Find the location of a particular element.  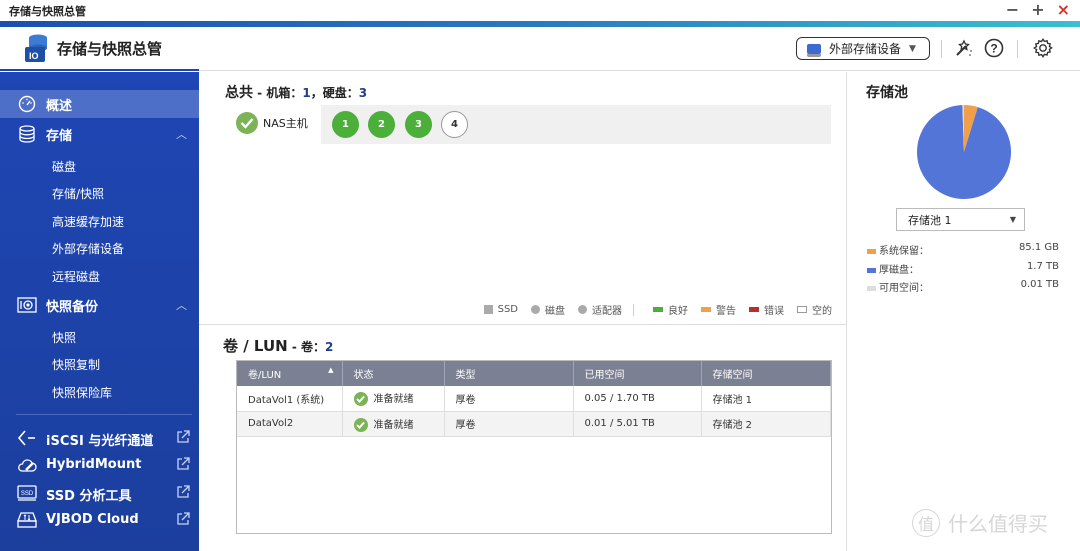

sidebar-item-cache-acceleration: 高速缓存加速 is located at coordinates (88, 221).